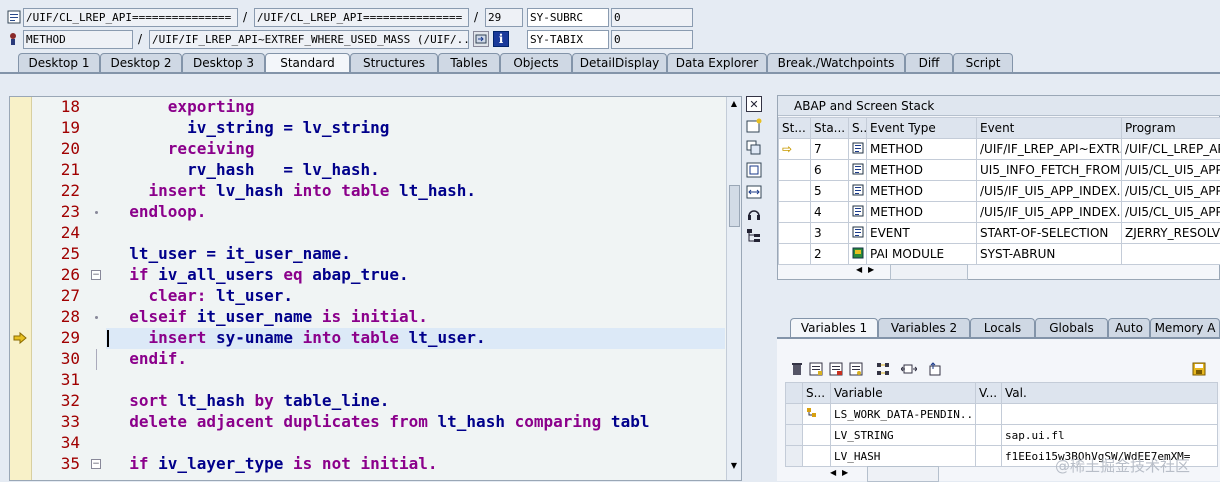  What do you see at coordinates (1171, 128) in the screenshot?
I see `stack-column-header: Program` at bounding box center [1171, 128].